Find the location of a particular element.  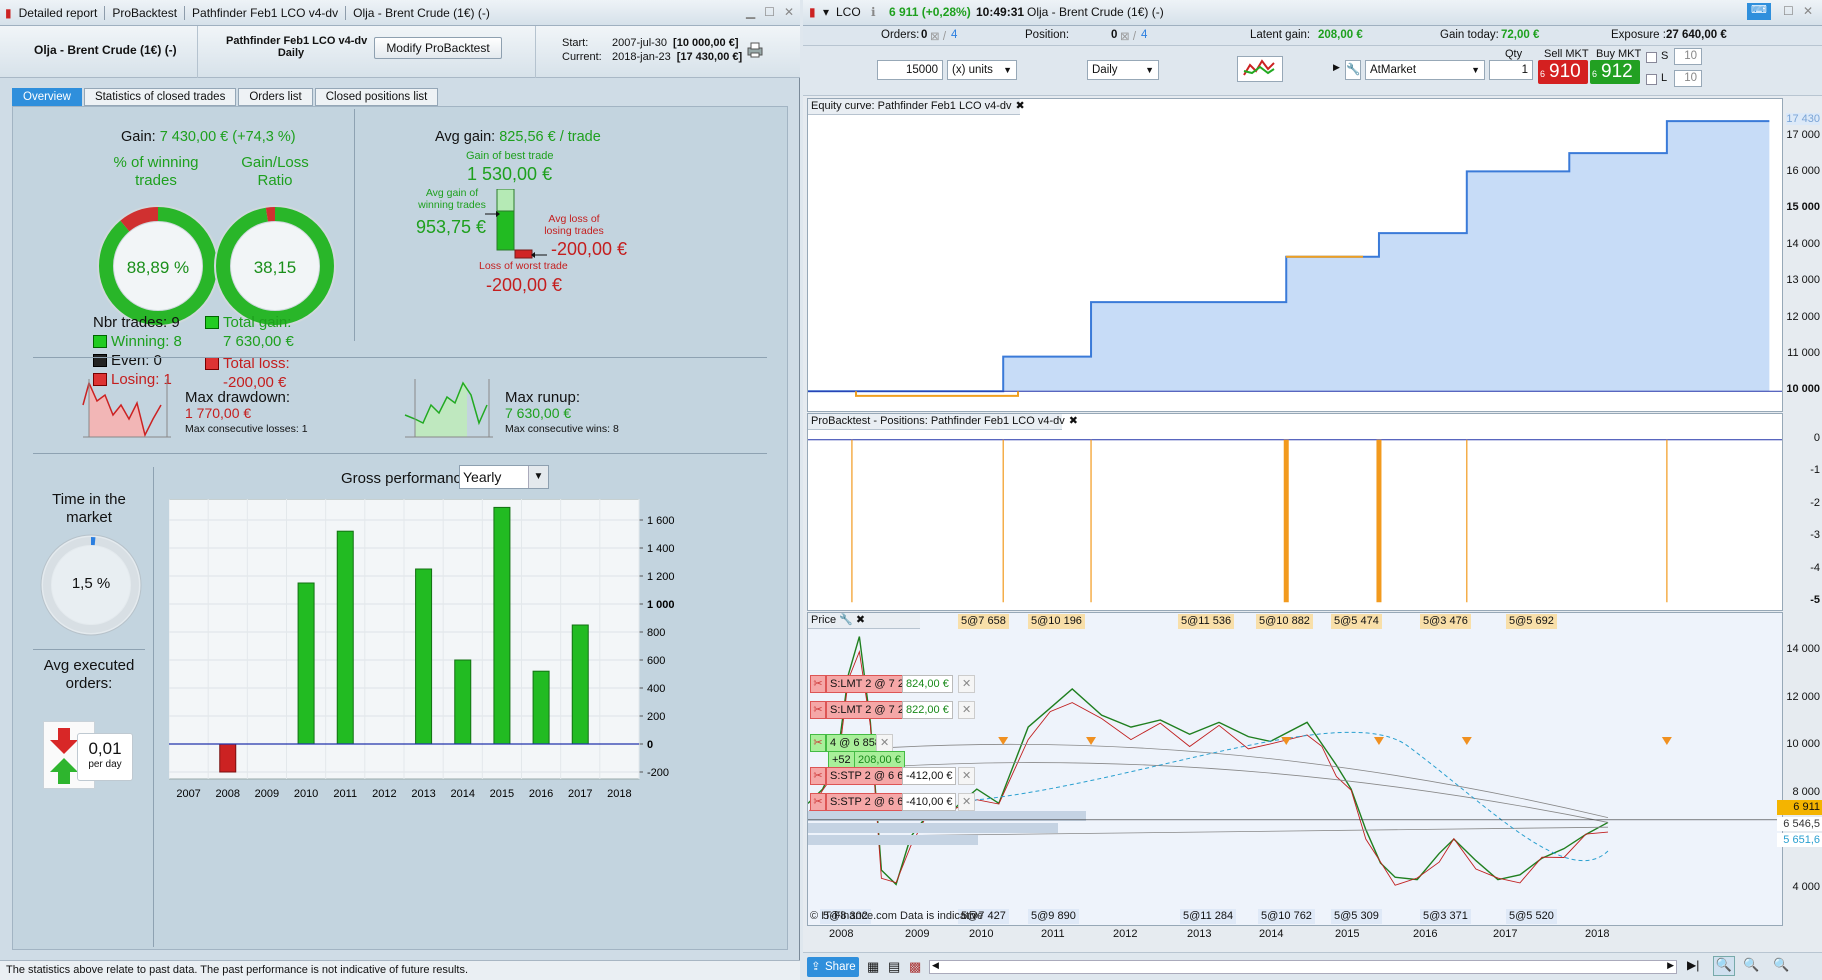

tab-system-name: Pathfinder Feb1 LCO v4-dv is located at coordinates (265, 13).